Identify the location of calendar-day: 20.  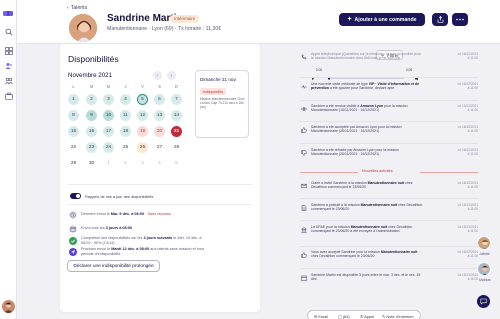
(159, 131).